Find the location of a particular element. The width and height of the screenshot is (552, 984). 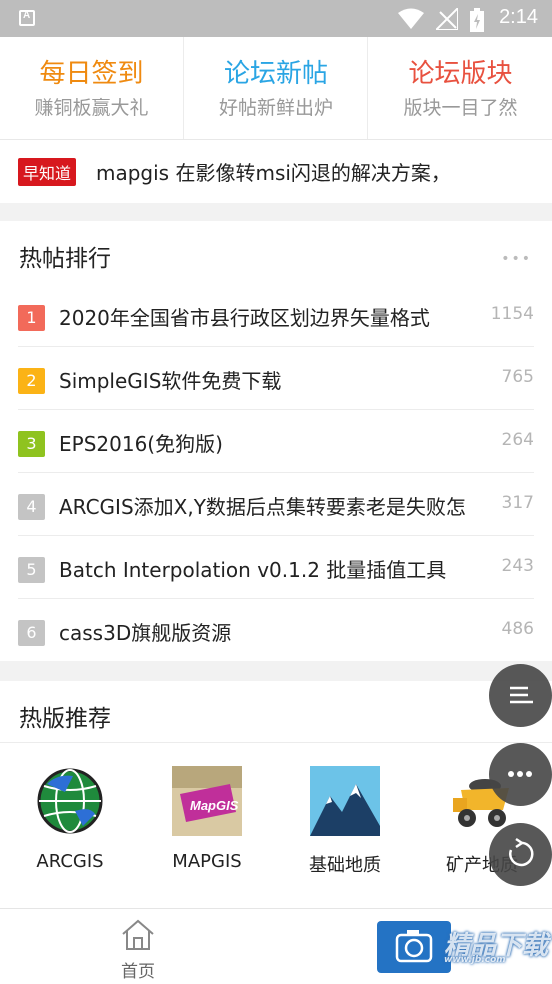

rank-badge: 3 is located at coordinates (31, 444).